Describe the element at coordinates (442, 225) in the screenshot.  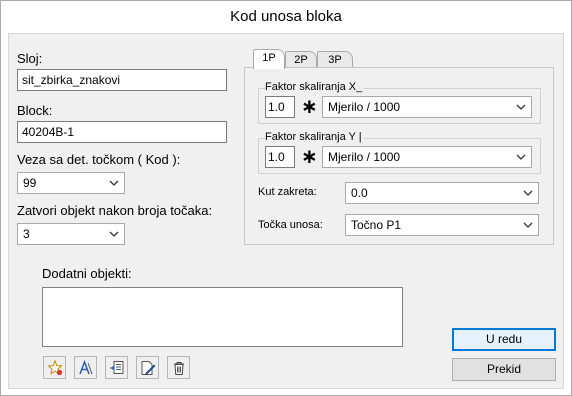
I see `tocka-combo: Točno P1` at that location.